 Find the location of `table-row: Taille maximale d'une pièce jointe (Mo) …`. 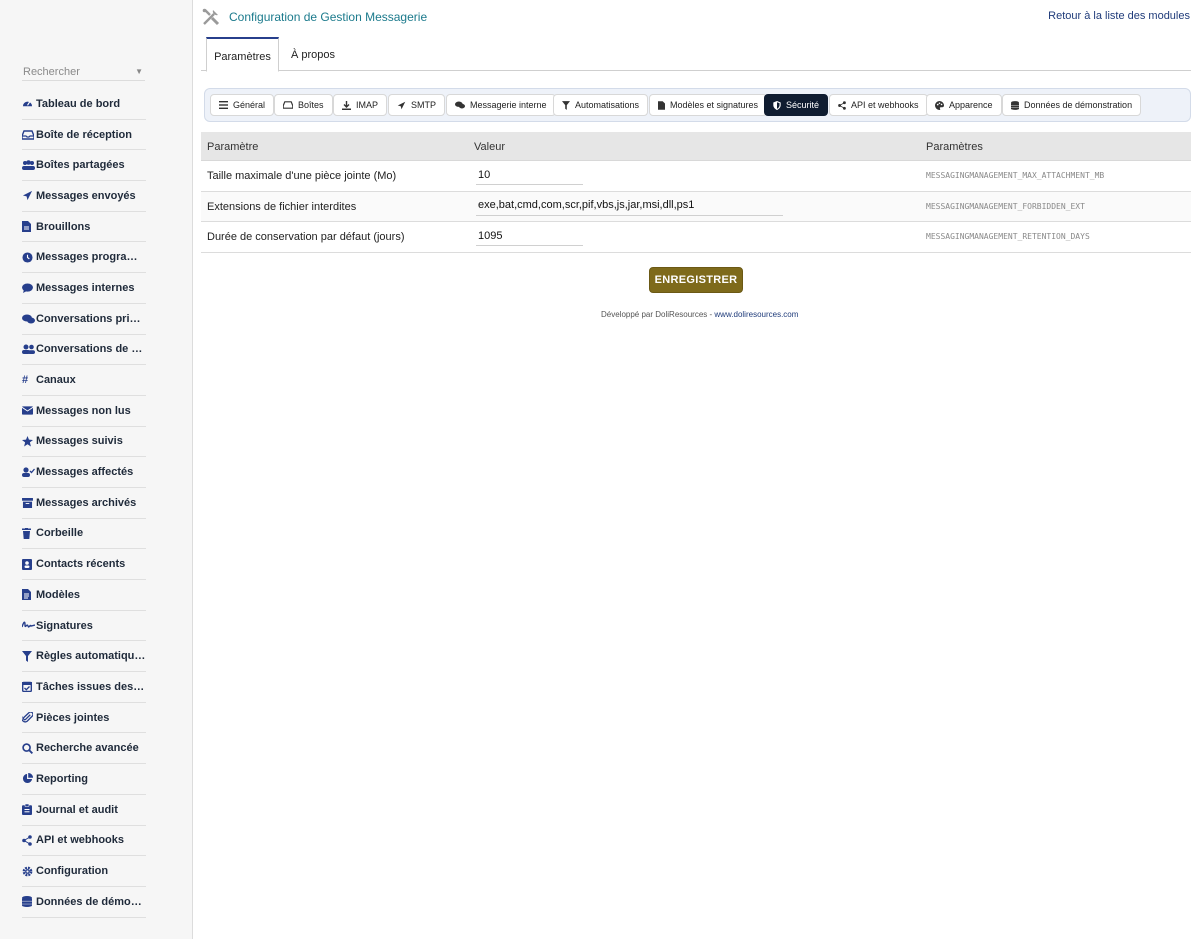

table-row: Taille maximale d'une pièce jointe (Mo) … is located at coordinates (696, 176).